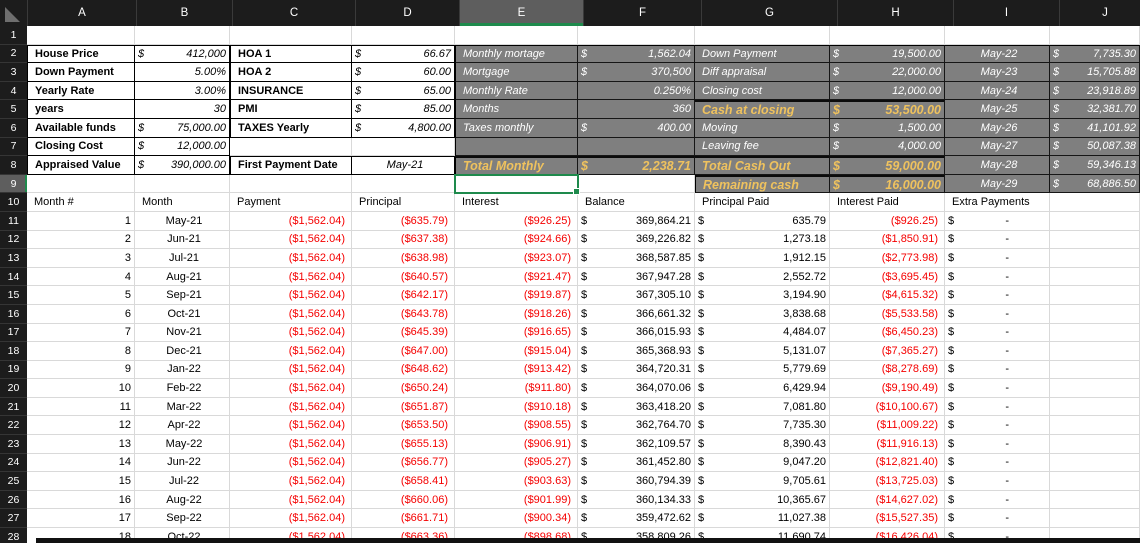 This screenshot has height=543, width=1140. Describe the element at coordinates (887, 351) in the screenshot. I see `cell-H18: ($7,365.27)` at that location.